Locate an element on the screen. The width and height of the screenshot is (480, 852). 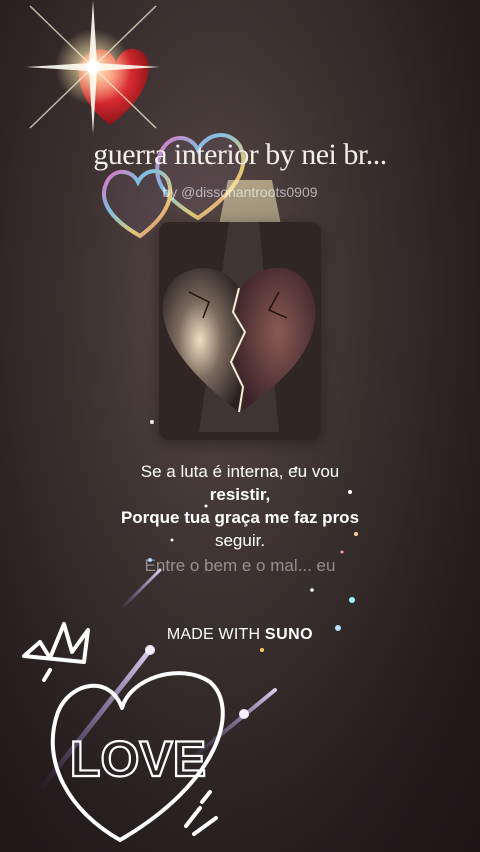
shooting-streaks is located at coordinates (157, 680).